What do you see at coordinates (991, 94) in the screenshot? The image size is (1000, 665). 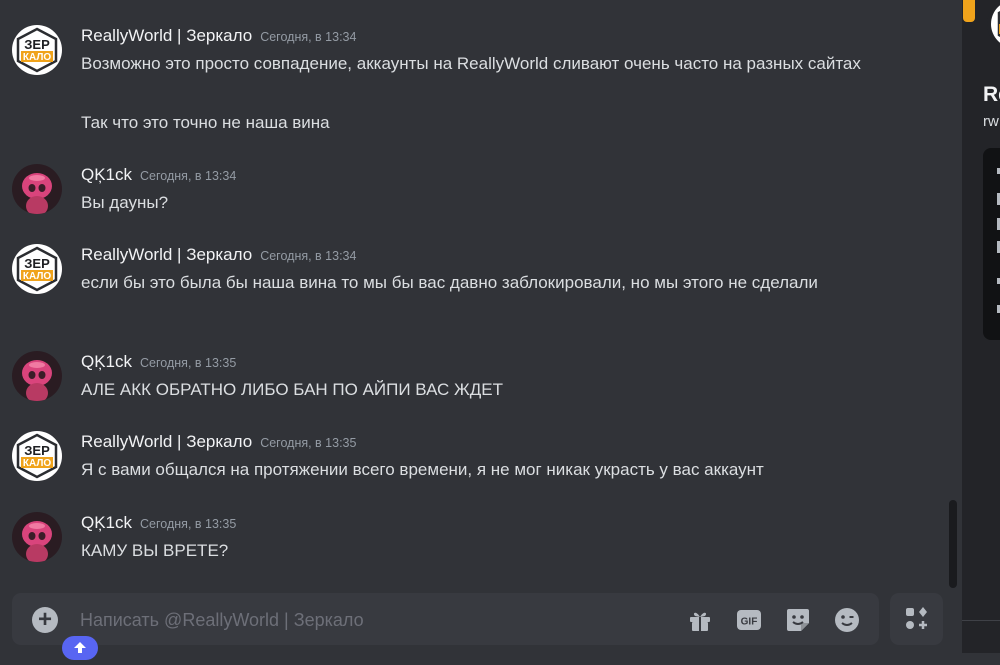 I see `profile-name: Re` at bounding box center [991, 94].